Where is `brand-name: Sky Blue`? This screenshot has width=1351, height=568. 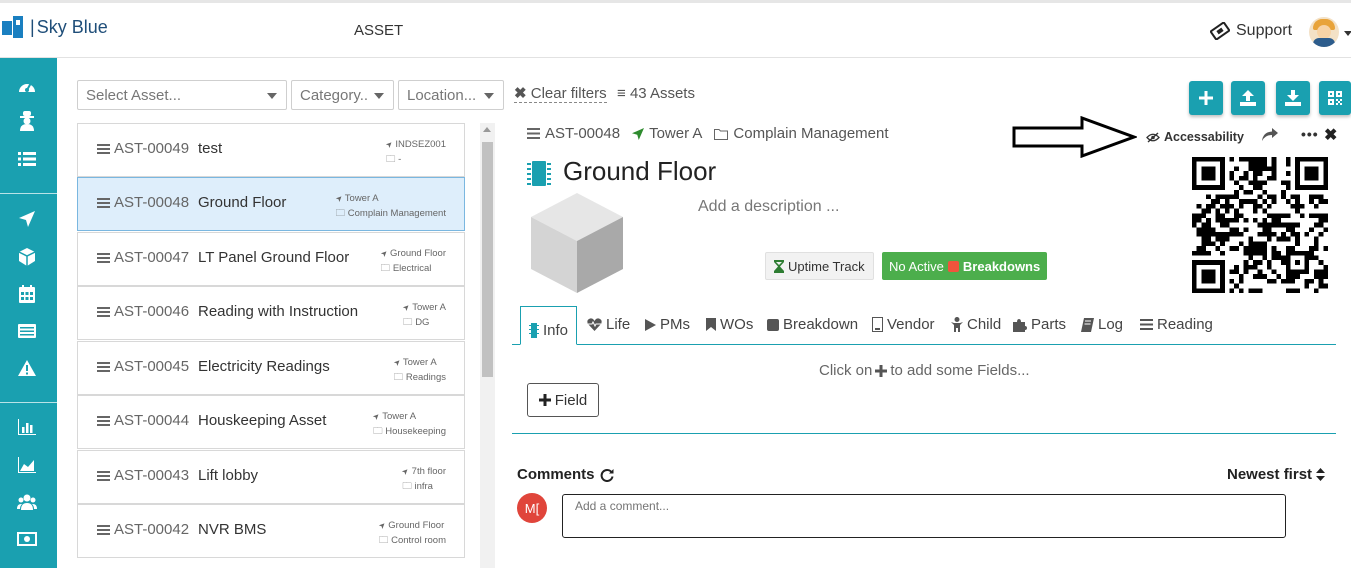
brand-name: Sky Blue is located at coordinates (72, 26).